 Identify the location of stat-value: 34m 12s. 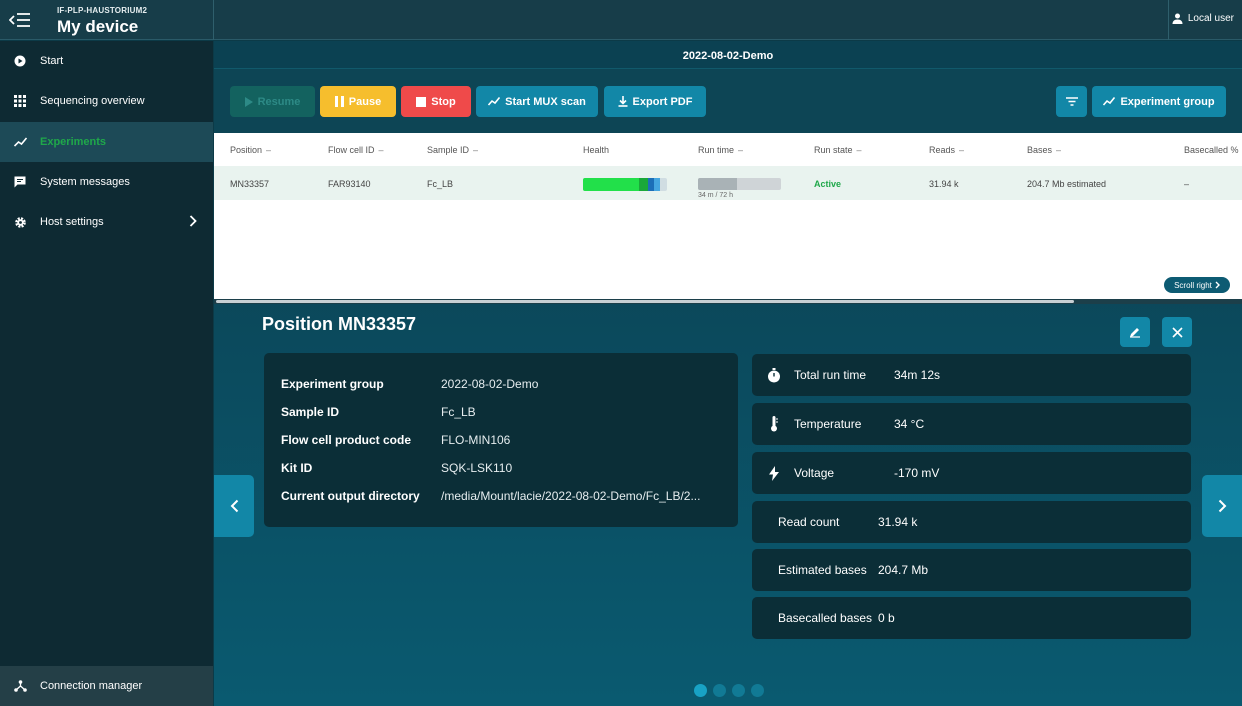
(917, 375).